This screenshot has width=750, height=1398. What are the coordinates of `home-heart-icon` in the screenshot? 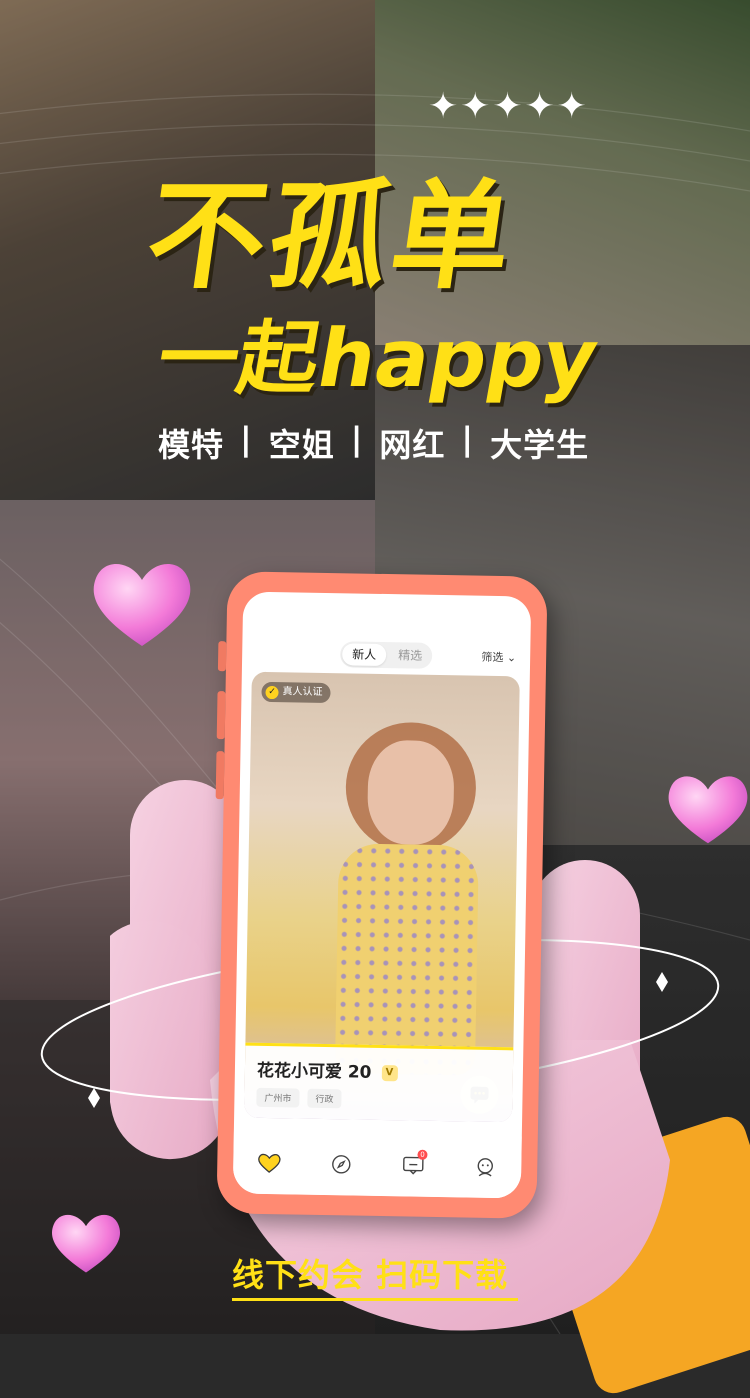 It's located at (269, 1163).